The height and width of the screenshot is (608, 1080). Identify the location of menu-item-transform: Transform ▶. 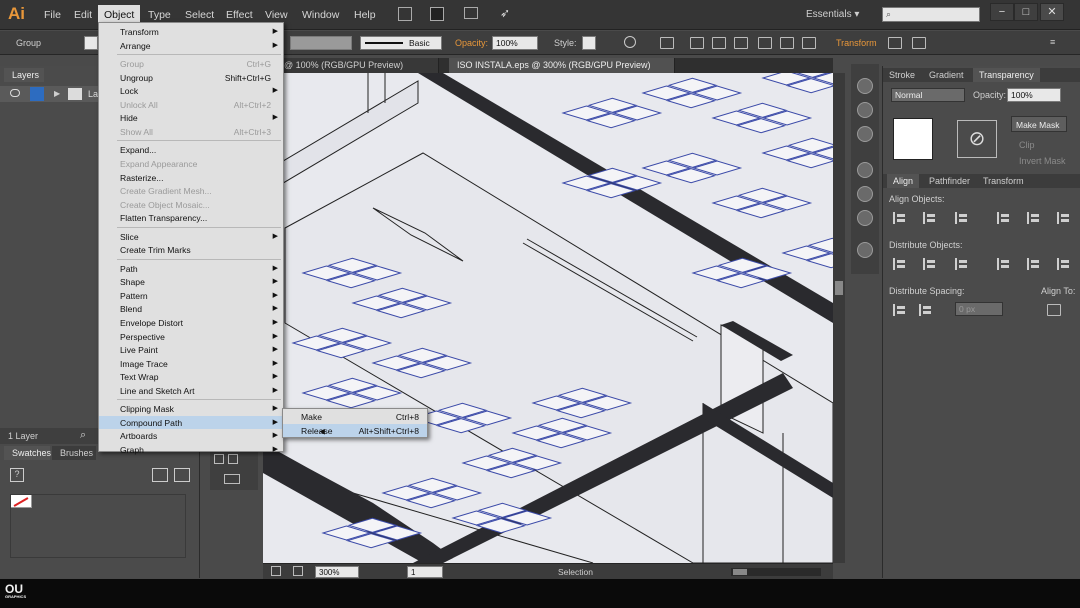
(191, 32).